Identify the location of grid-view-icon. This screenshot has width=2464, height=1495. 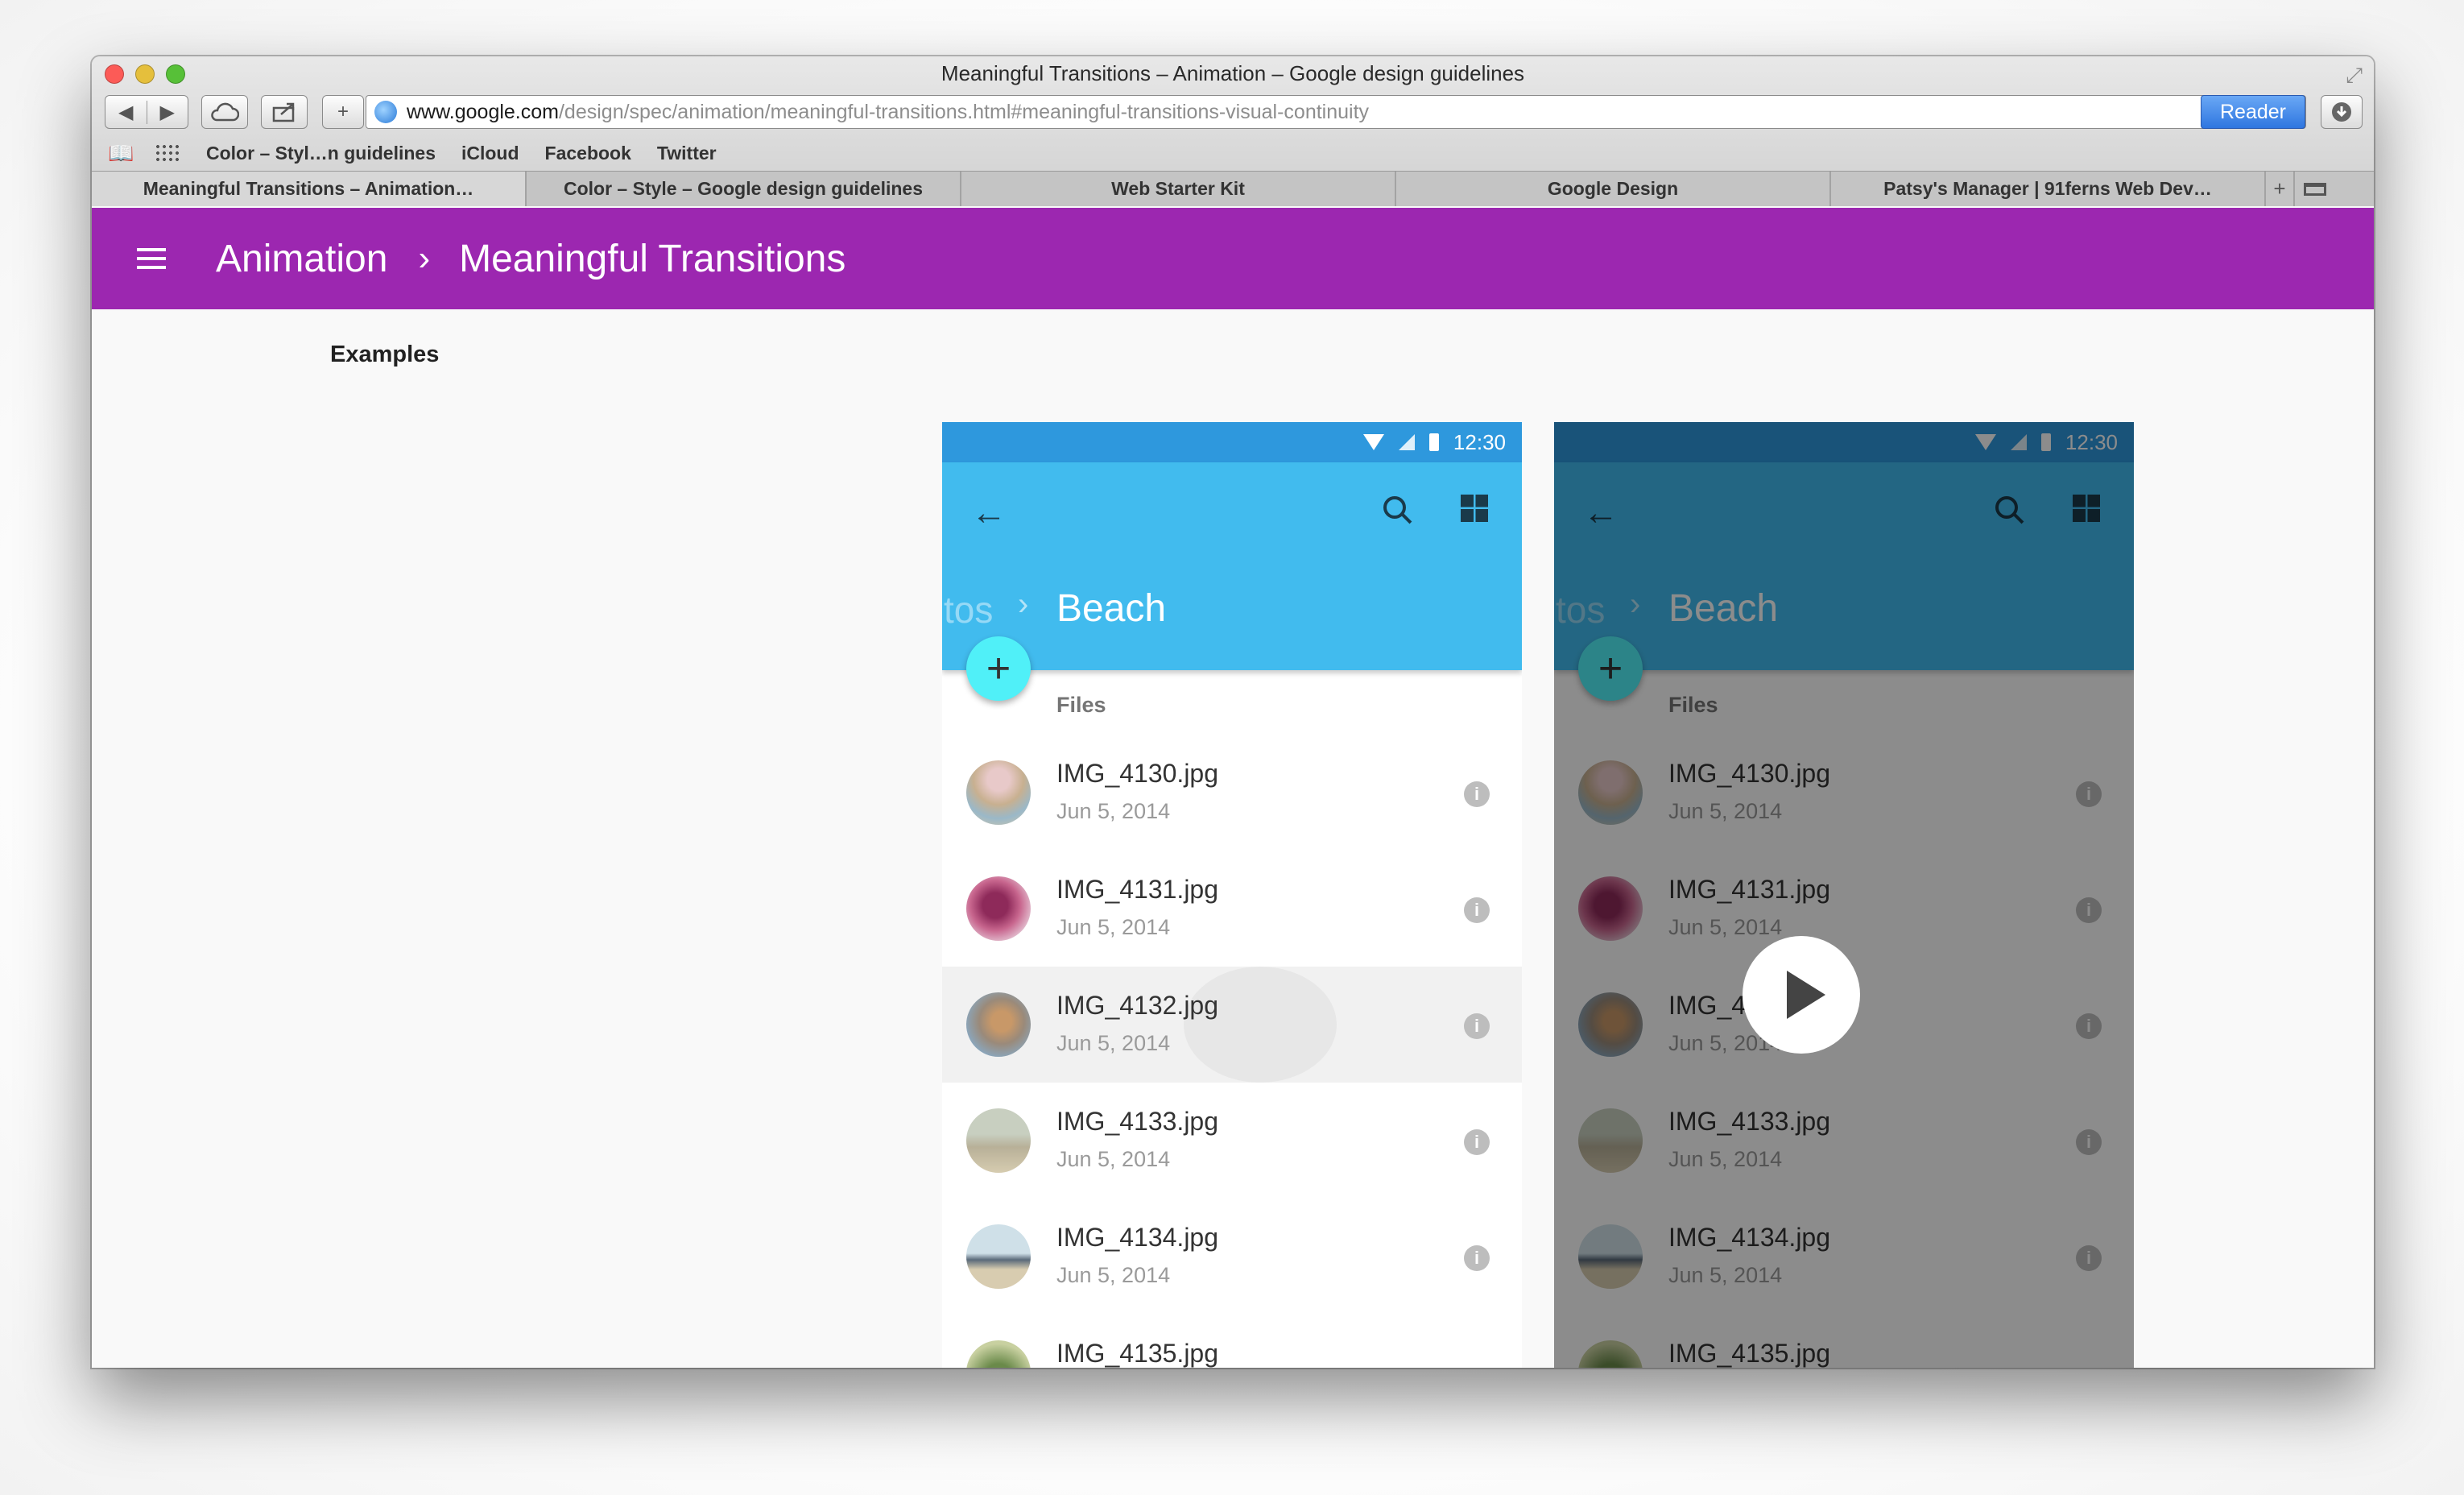
(1474, 508).